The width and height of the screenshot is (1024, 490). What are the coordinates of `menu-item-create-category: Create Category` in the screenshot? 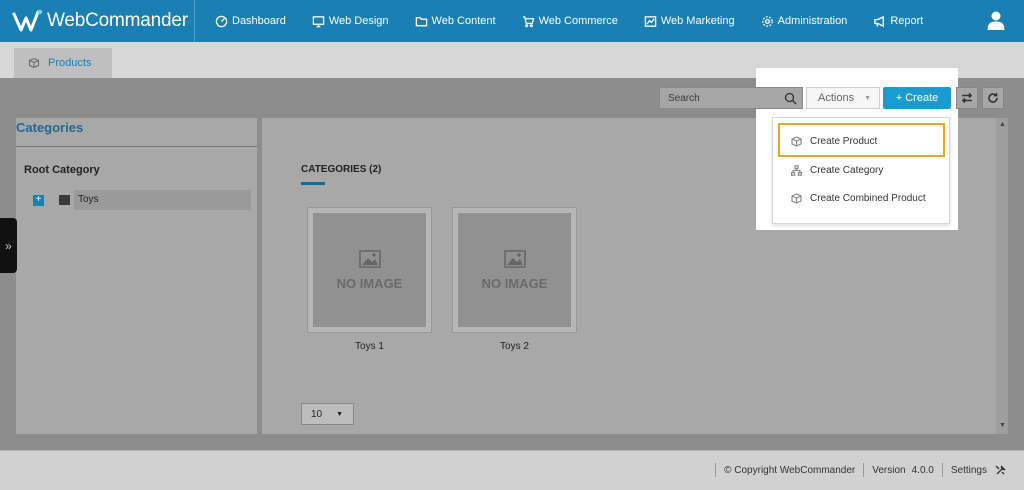 It's located at (862, 170).